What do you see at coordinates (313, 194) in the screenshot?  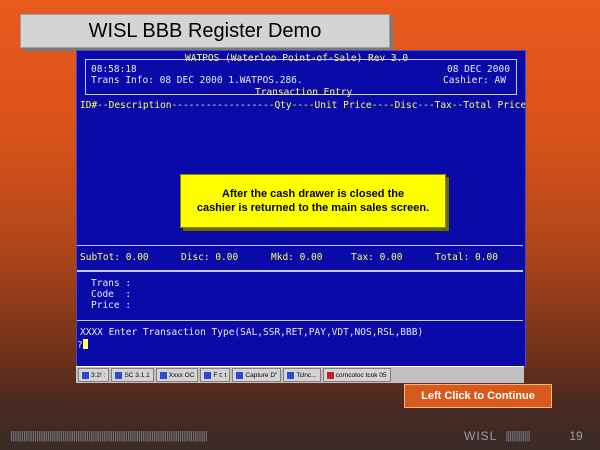 I see `callout-line-1: After the cash drawer is closed the` at bounding box center [313, 194].